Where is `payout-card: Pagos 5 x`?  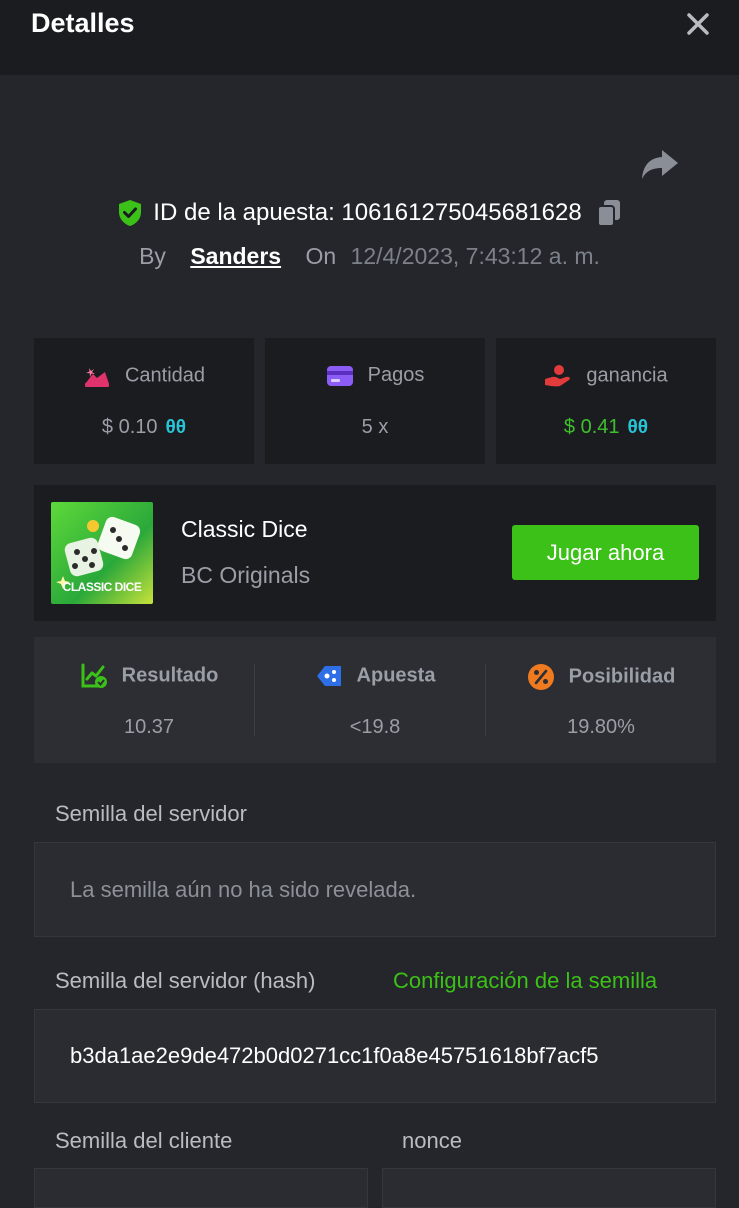 payout-card: Pagos 5 x is located at coordinates (375, 401).